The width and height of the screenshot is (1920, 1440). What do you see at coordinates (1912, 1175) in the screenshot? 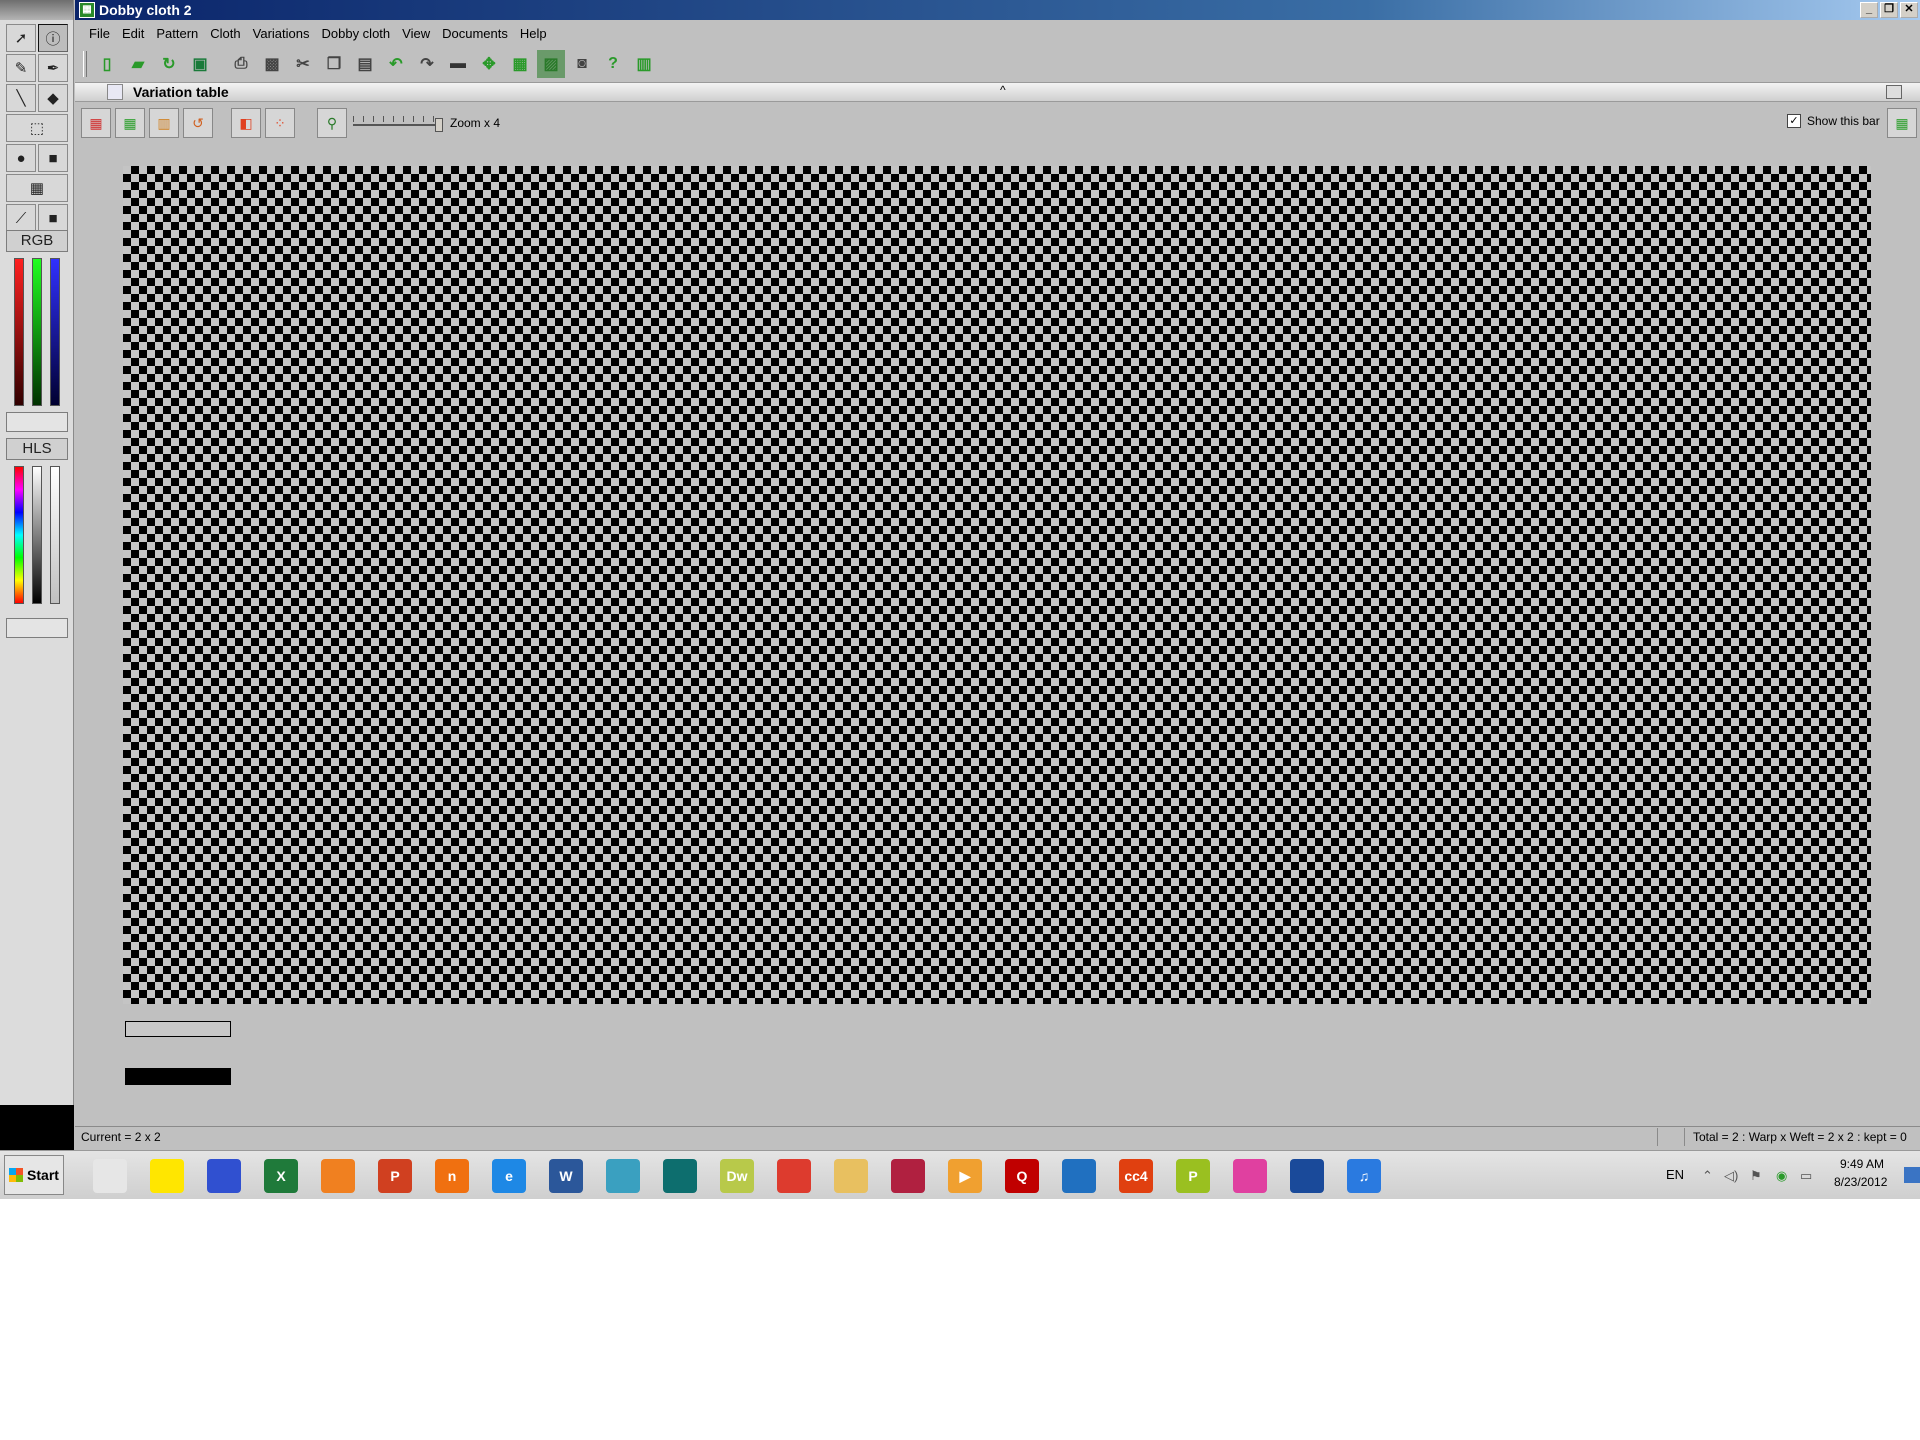
I see `show-desktop-button` at bounding box center [1912, 1175].